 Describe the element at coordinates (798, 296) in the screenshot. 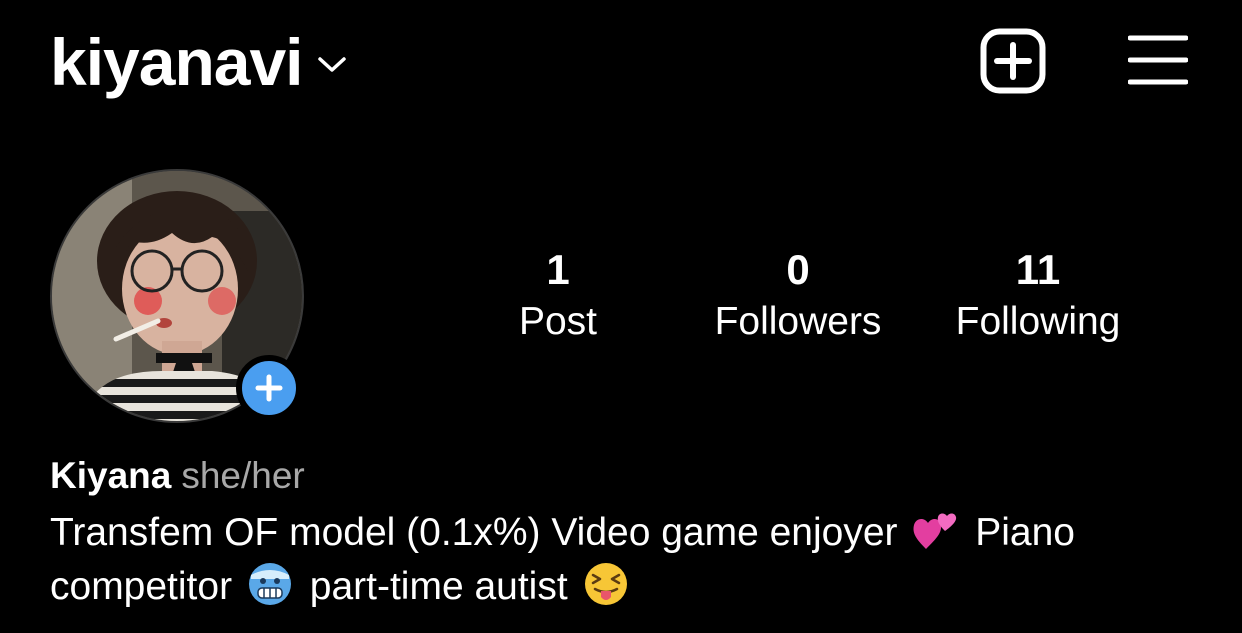

I see `followers-stat: 0 Followers` at that location.